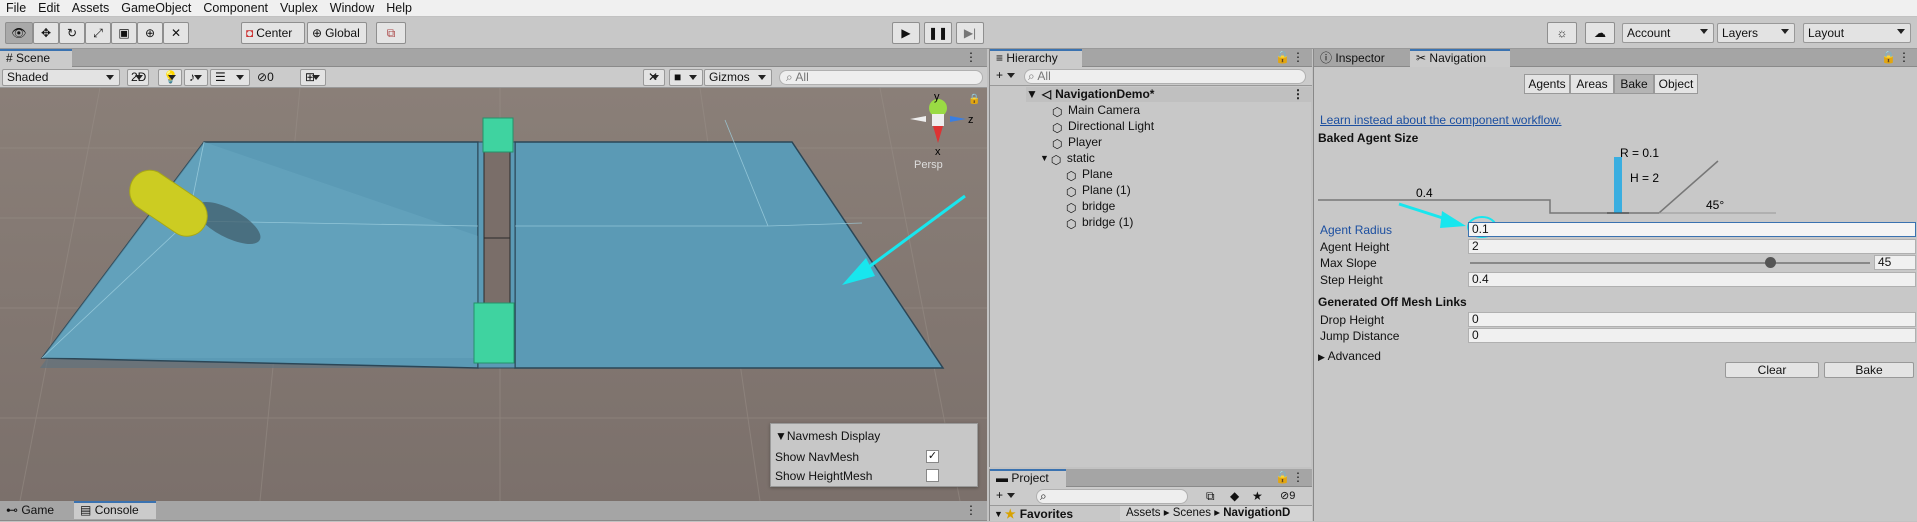 This screenshot has height=522, width=1917. Describe the element at coordinates (1028, 478) in the screenshot. I see `tab-project: ▬ Project` at that location.